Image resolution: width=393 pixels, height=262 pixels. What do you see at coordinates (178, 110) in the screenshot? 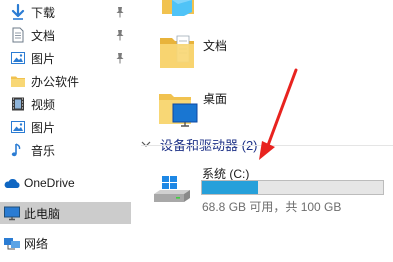
I see `desktop-folder-icon` at bounding box center [178, 110].